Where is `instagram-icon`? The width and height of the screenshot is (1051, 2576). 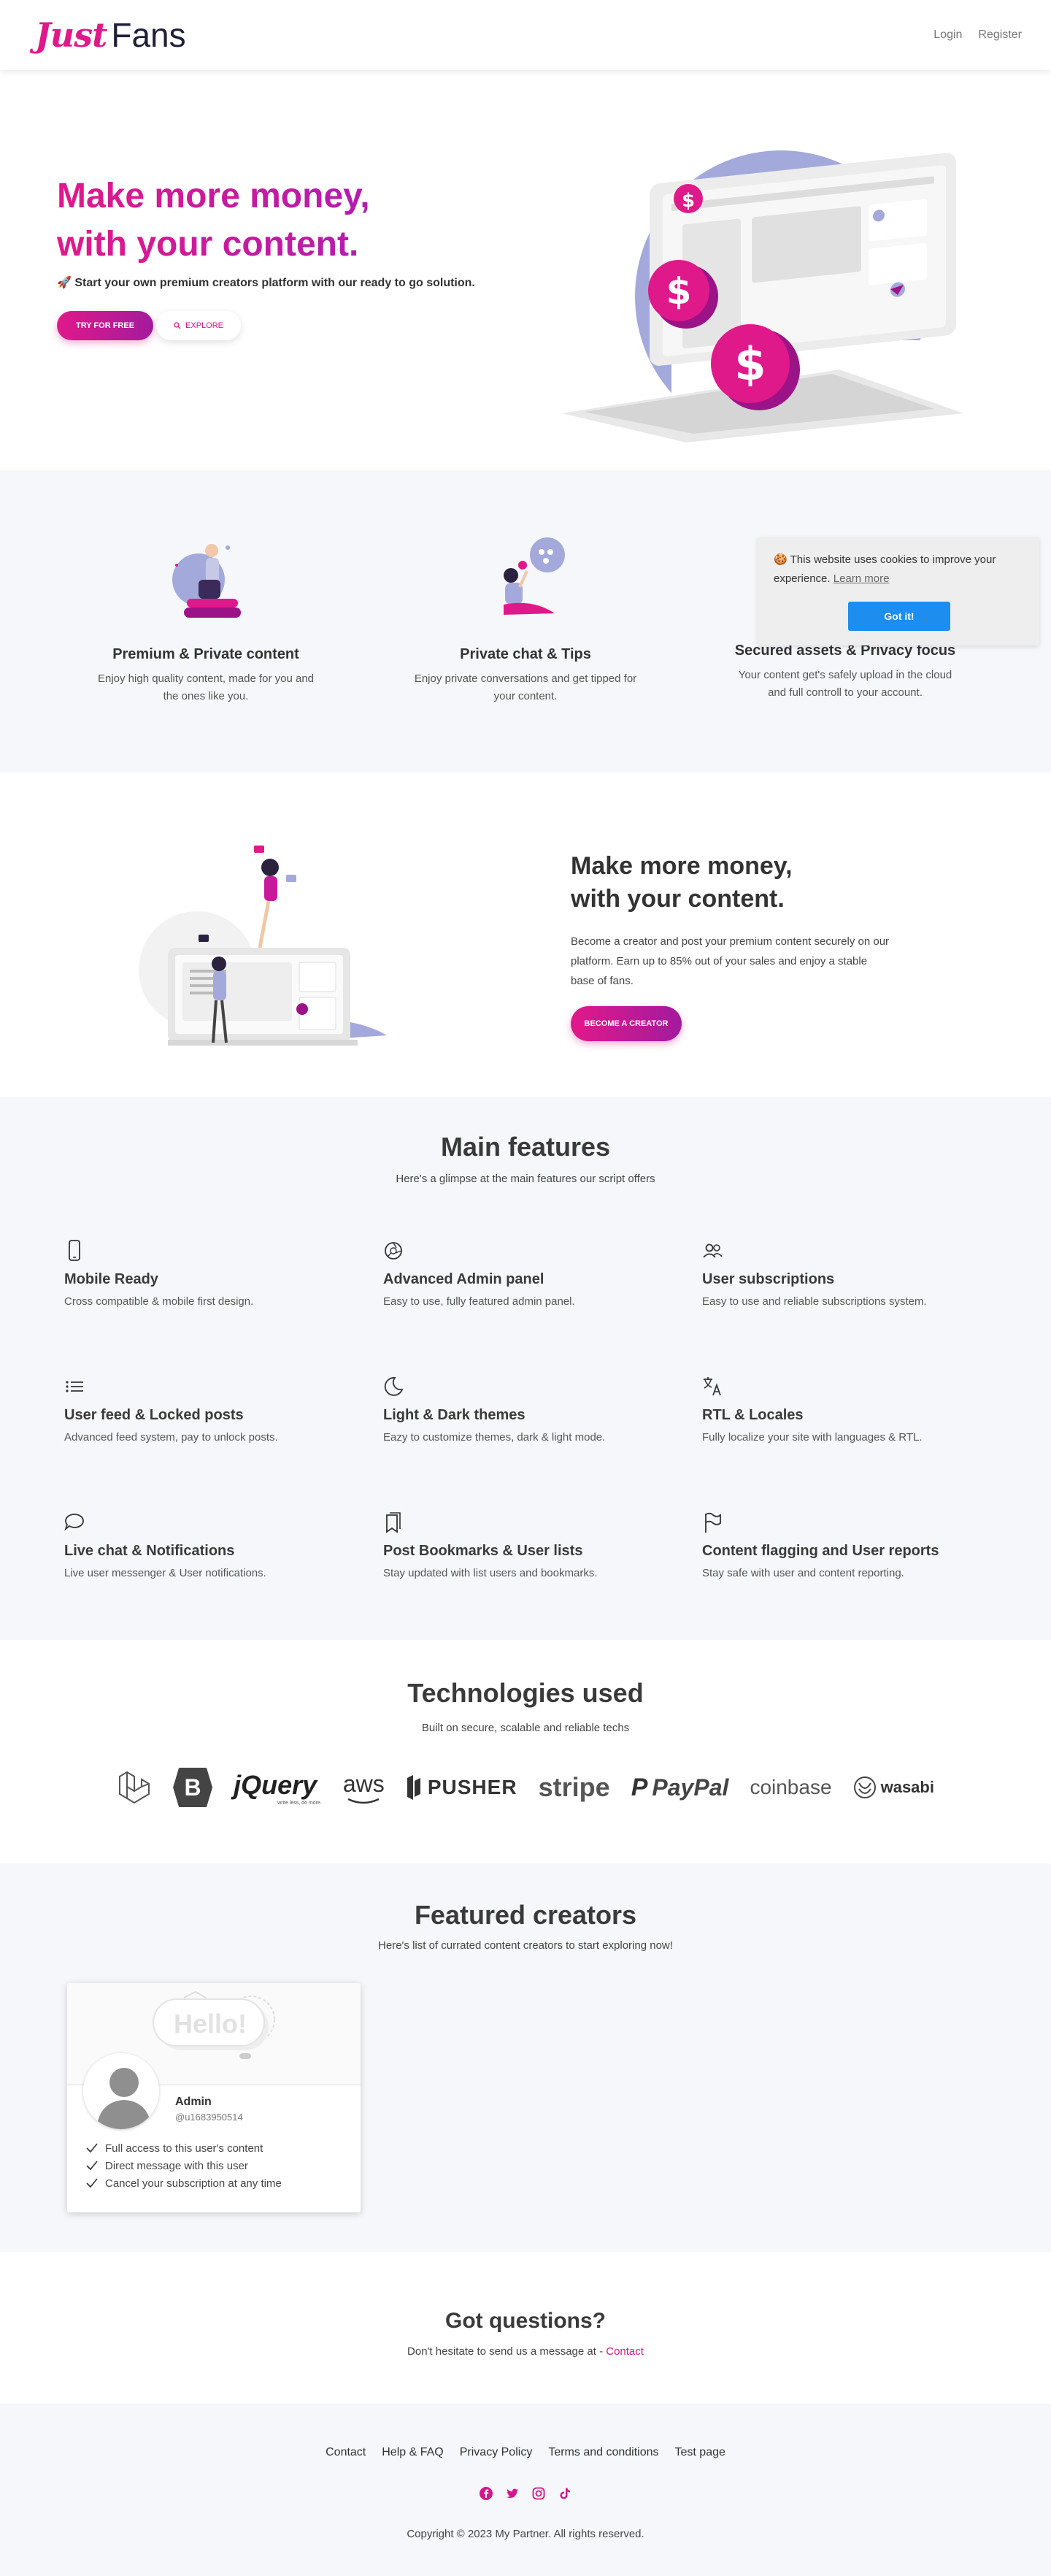 instagram-icon is located at coordinates (538, 2493).